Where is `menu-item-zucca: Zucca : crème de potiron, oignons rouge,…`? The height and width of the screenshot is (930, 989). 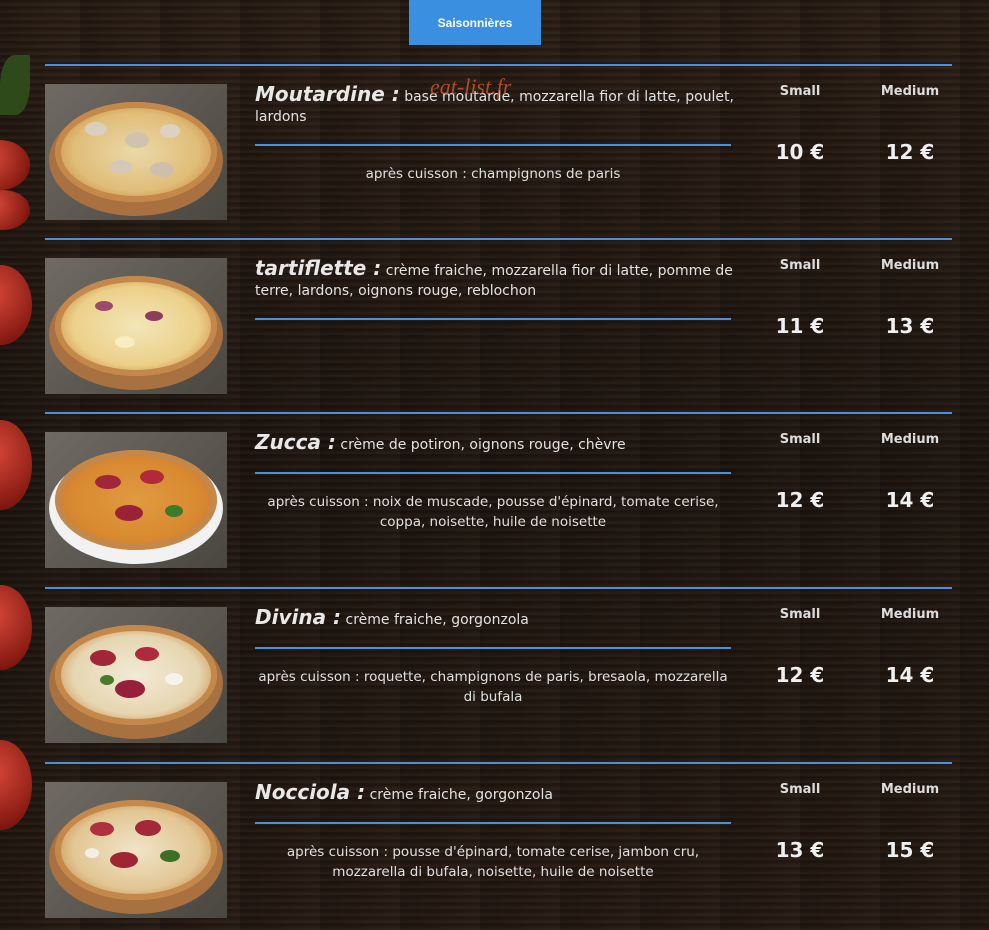
menu-item-zucca: Zucca : crème de potiron, oignons rouge,… is located at coordinates (498, 500).